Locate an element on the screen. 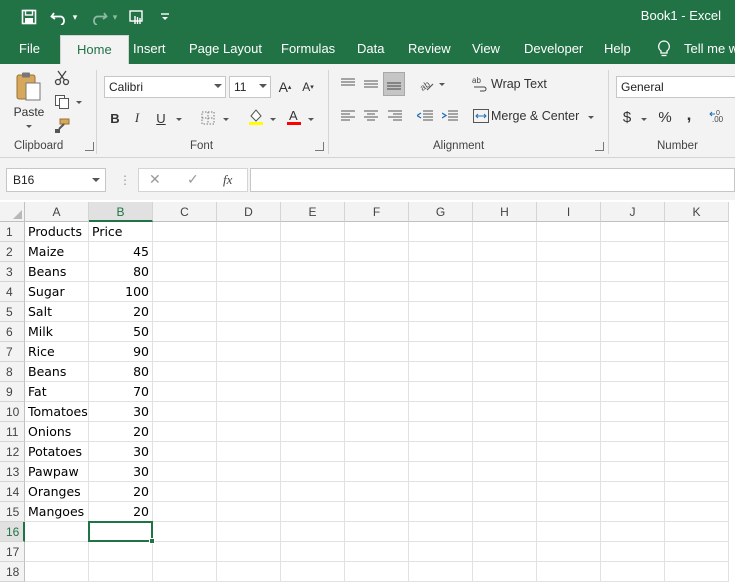 The image size is (735, 583). cell-f18 is located at coordinates (377, 572).